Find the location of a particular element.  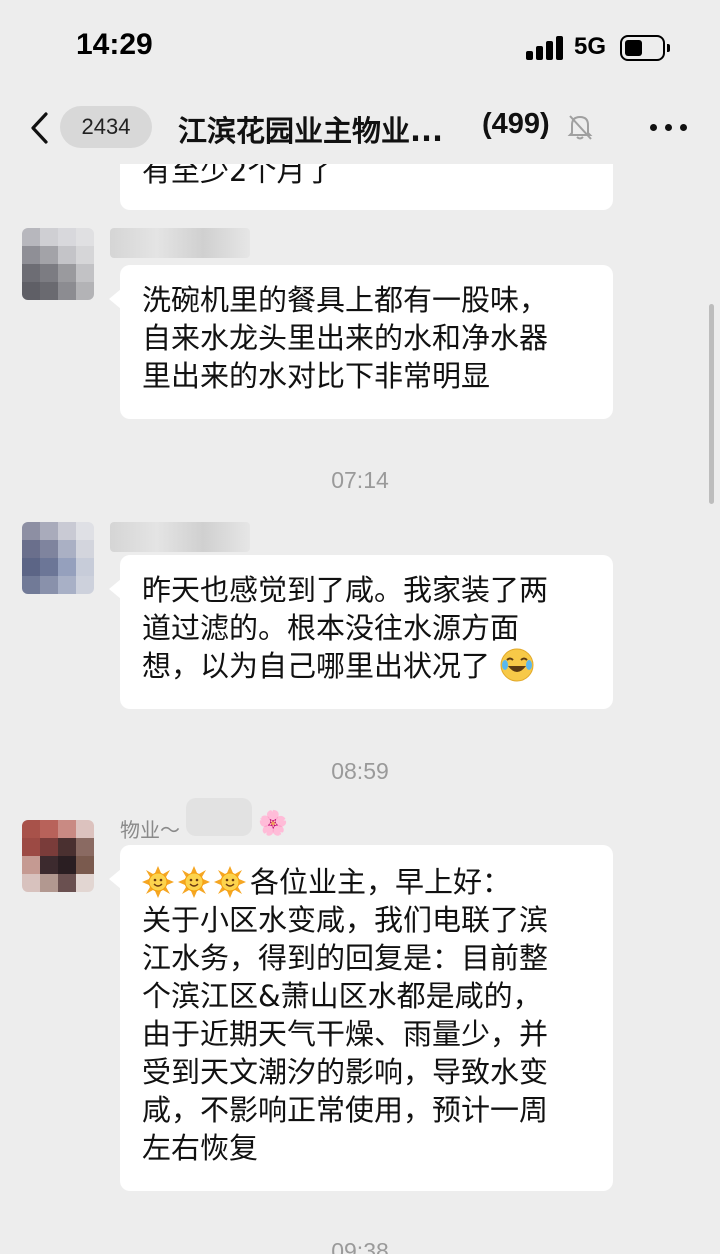

flower-icon: 🌸 is located at coordinates (273, 823).